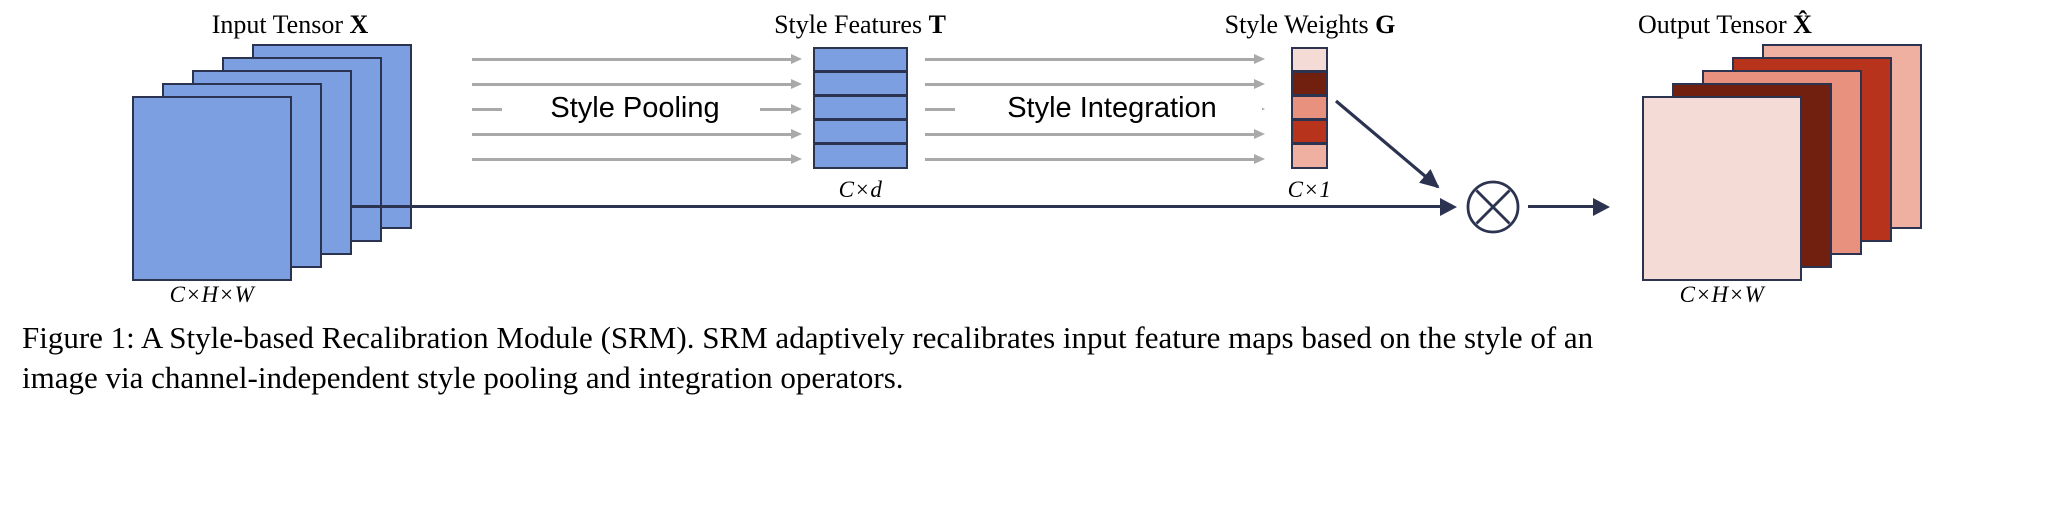  Describe the element at coordinates (635, 108) in the screenshot. I see `style-pooling-label: Style Pooling` at that location.